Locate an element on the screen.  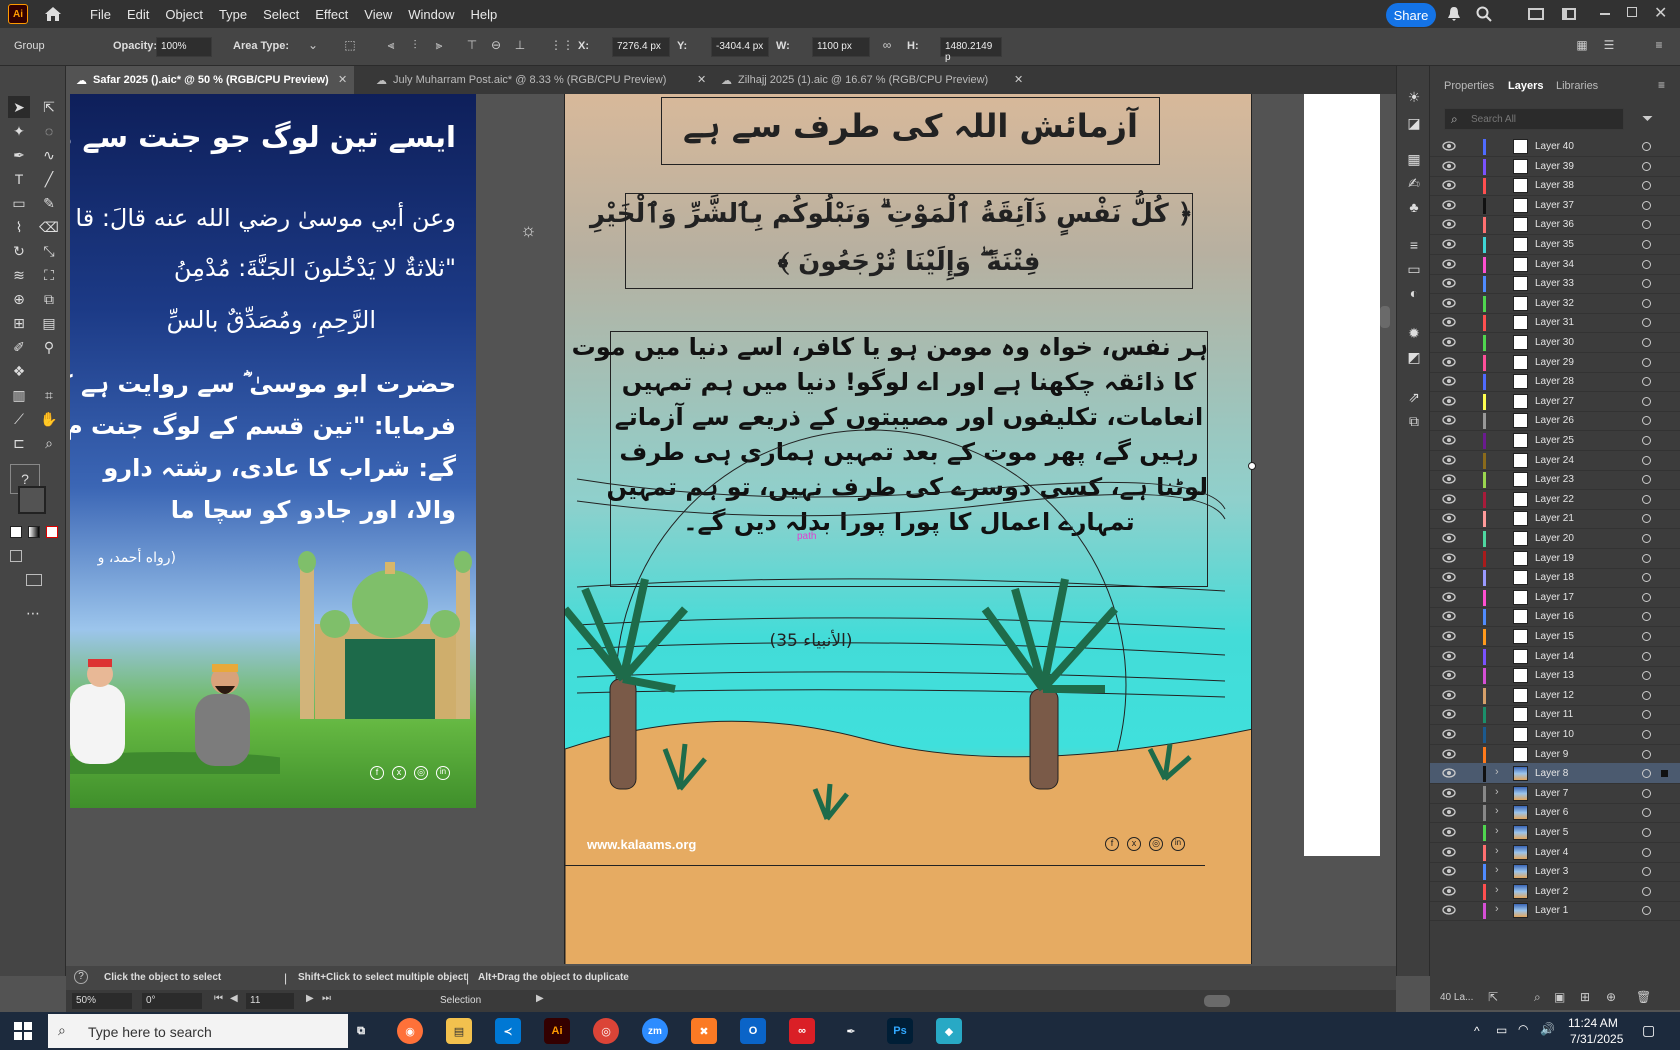
selection-tool-icon: ➤ is located at coordinates (19, 107).